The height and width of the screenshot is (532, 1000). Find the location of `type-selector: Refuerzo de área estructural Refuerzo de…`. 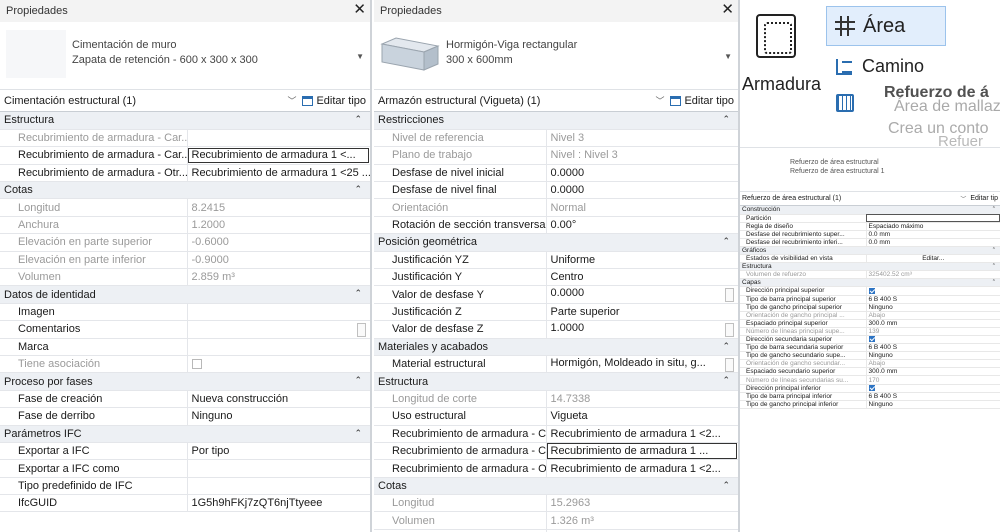

type-selector: Refuerzo de área estructural Refuerzo de… is located at coordinates (870, 170).